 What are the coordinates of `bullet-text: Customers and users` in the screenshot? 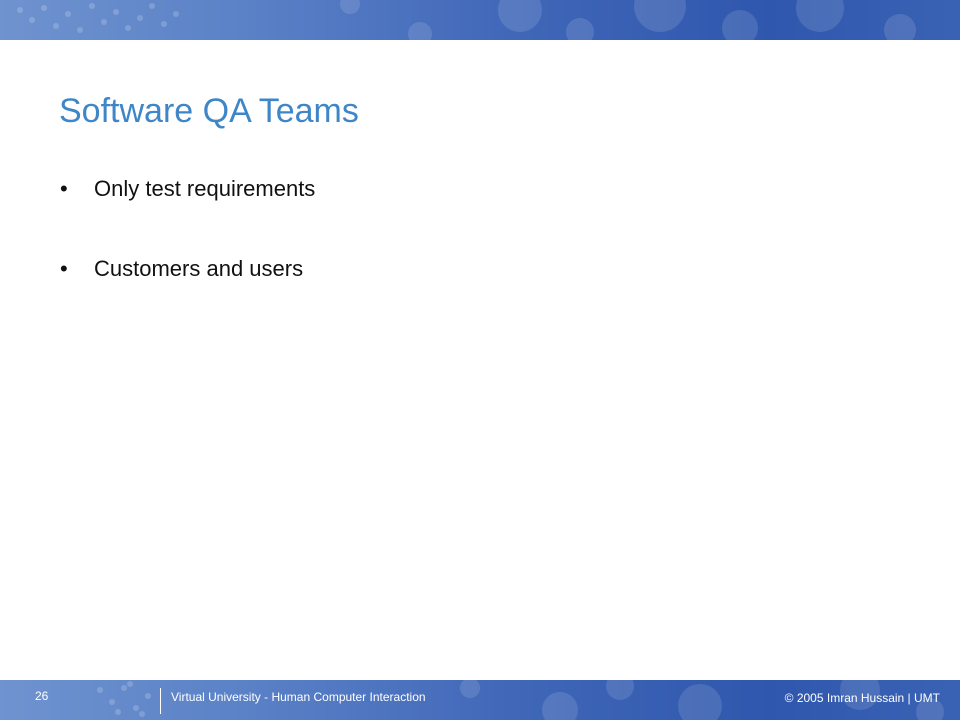 It's located at (199, 268).